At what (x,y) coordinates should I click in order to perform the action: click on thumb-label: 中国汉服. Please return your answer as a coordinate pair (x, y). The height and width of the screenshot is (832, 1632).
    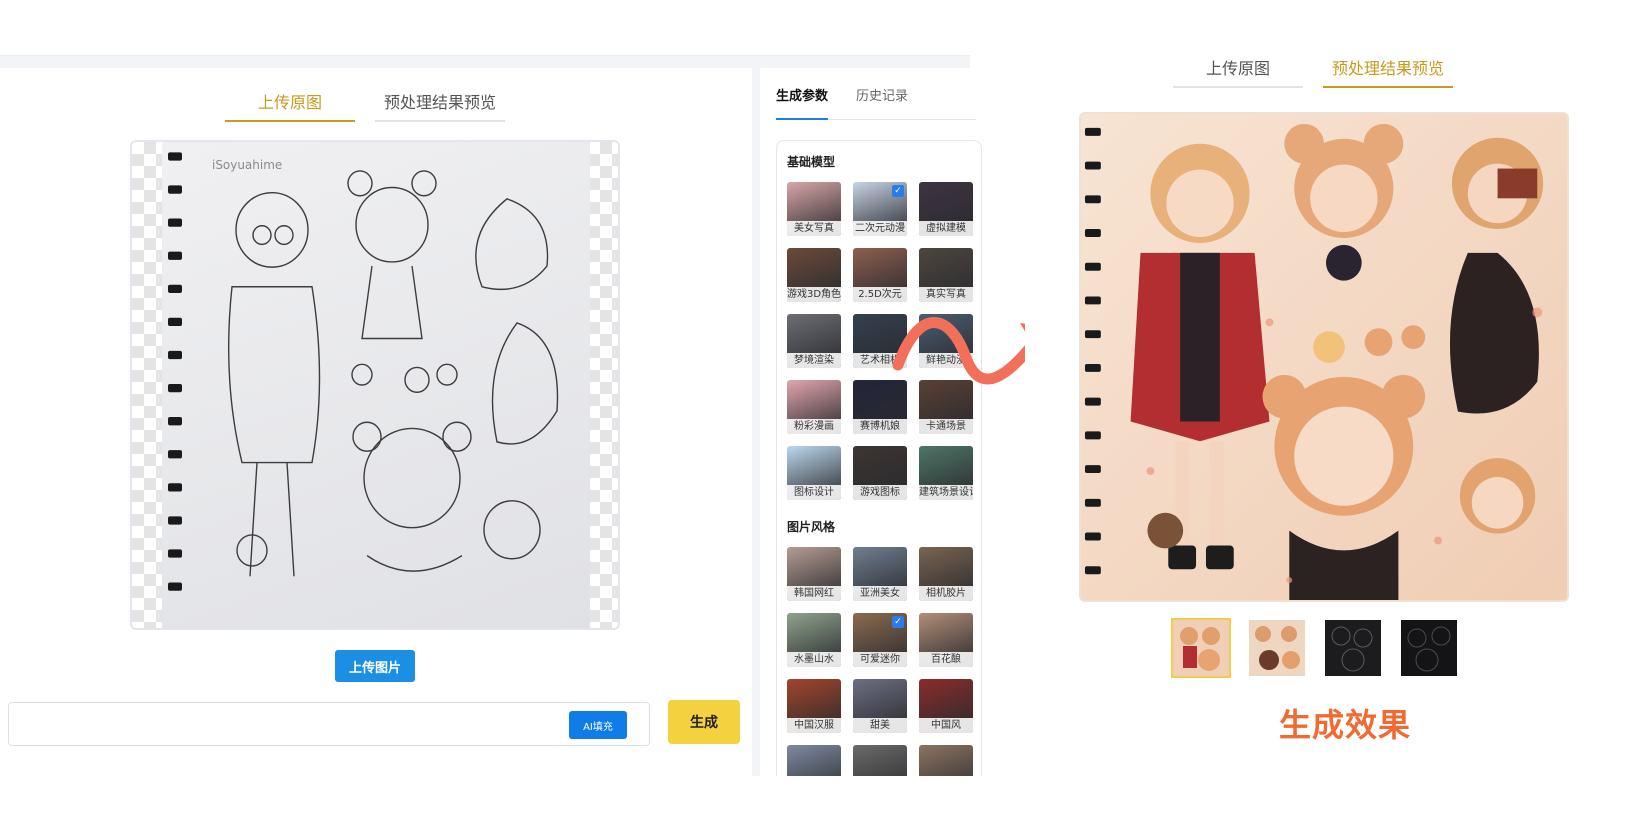
    Looking at the image, I should click on (814, 725).